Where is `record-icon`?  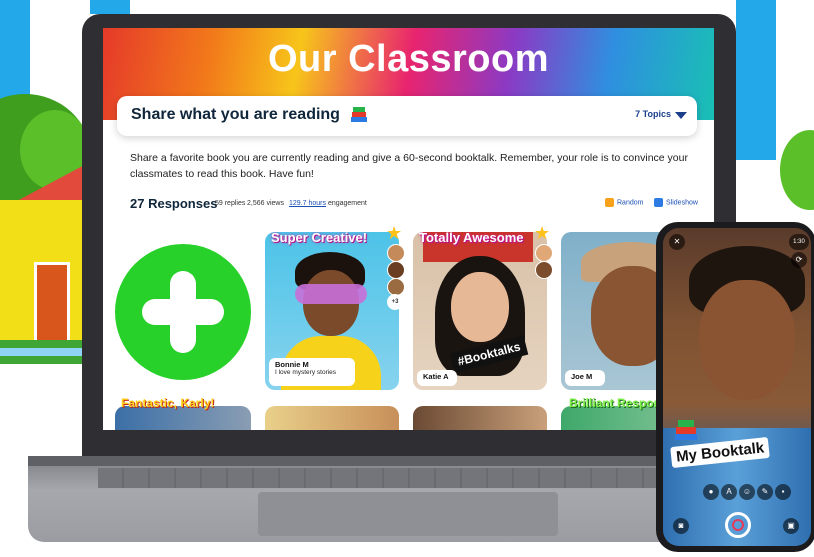 record-icon is located at coordinates (738, 525).